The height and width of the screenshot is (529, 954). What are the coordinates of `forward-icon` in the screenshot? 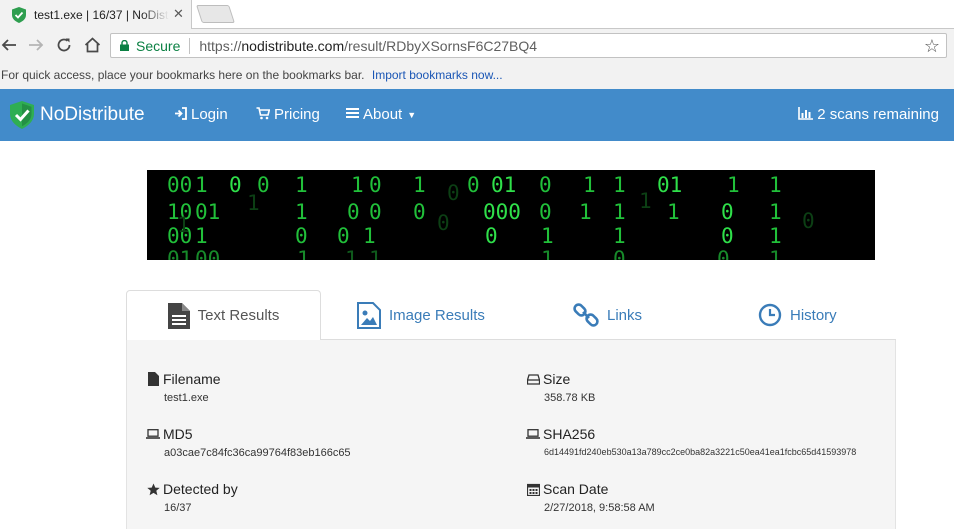 It's located at (36, 46).